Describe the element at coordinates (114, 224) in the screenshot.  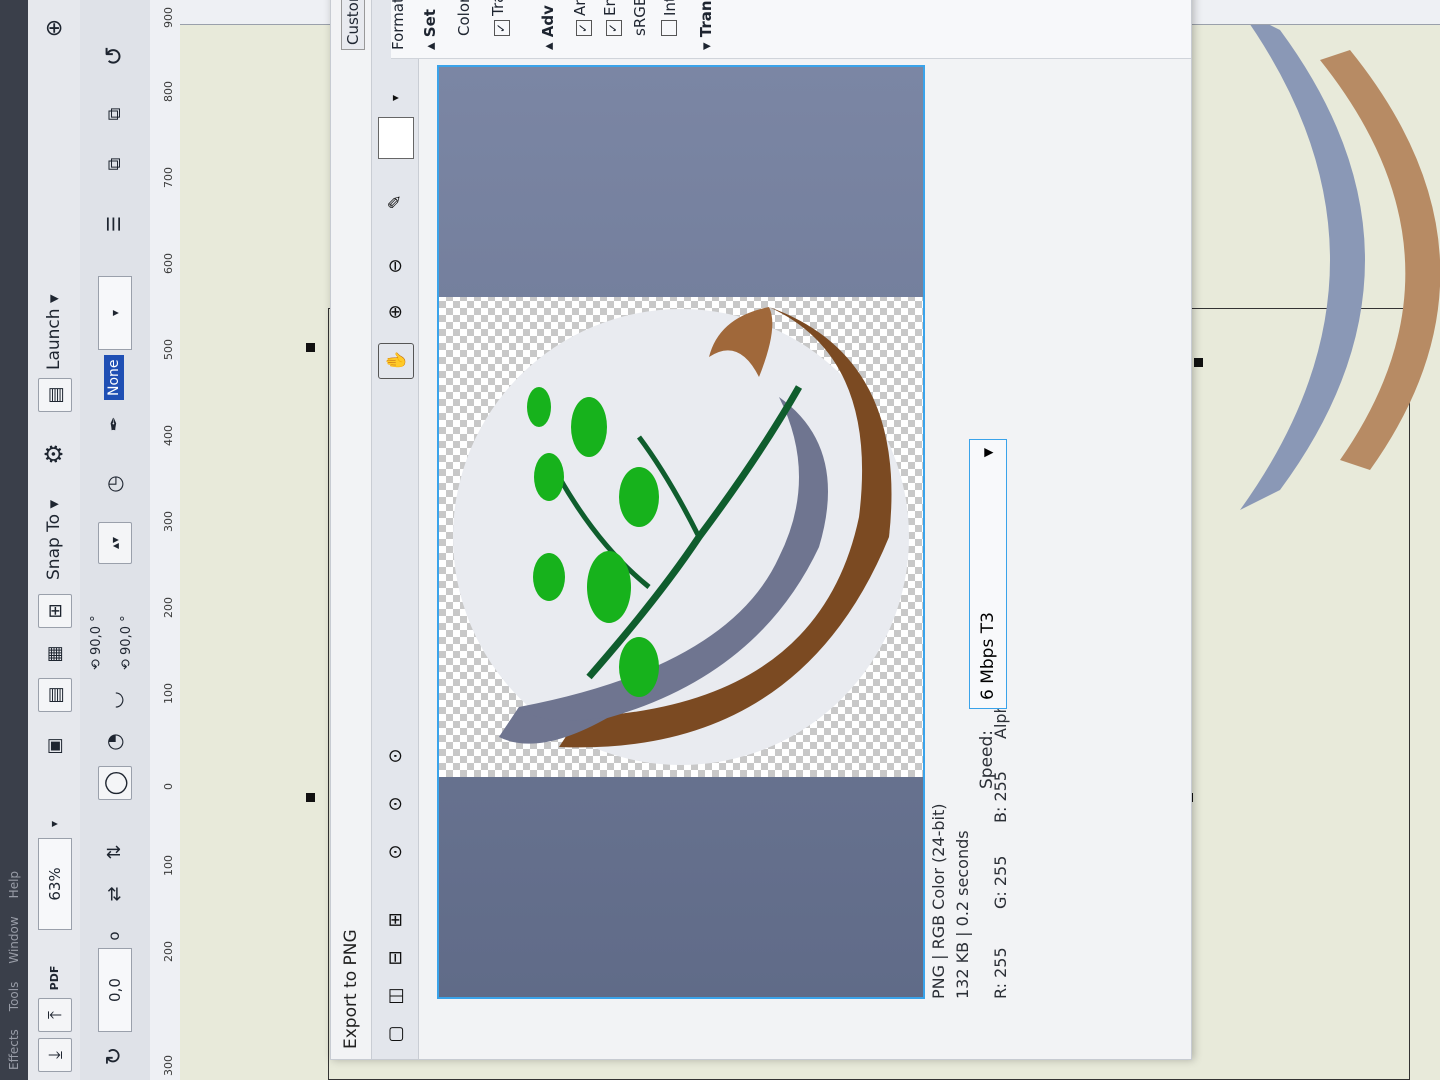
I see `wrap-text-icon: ☰` at that location.